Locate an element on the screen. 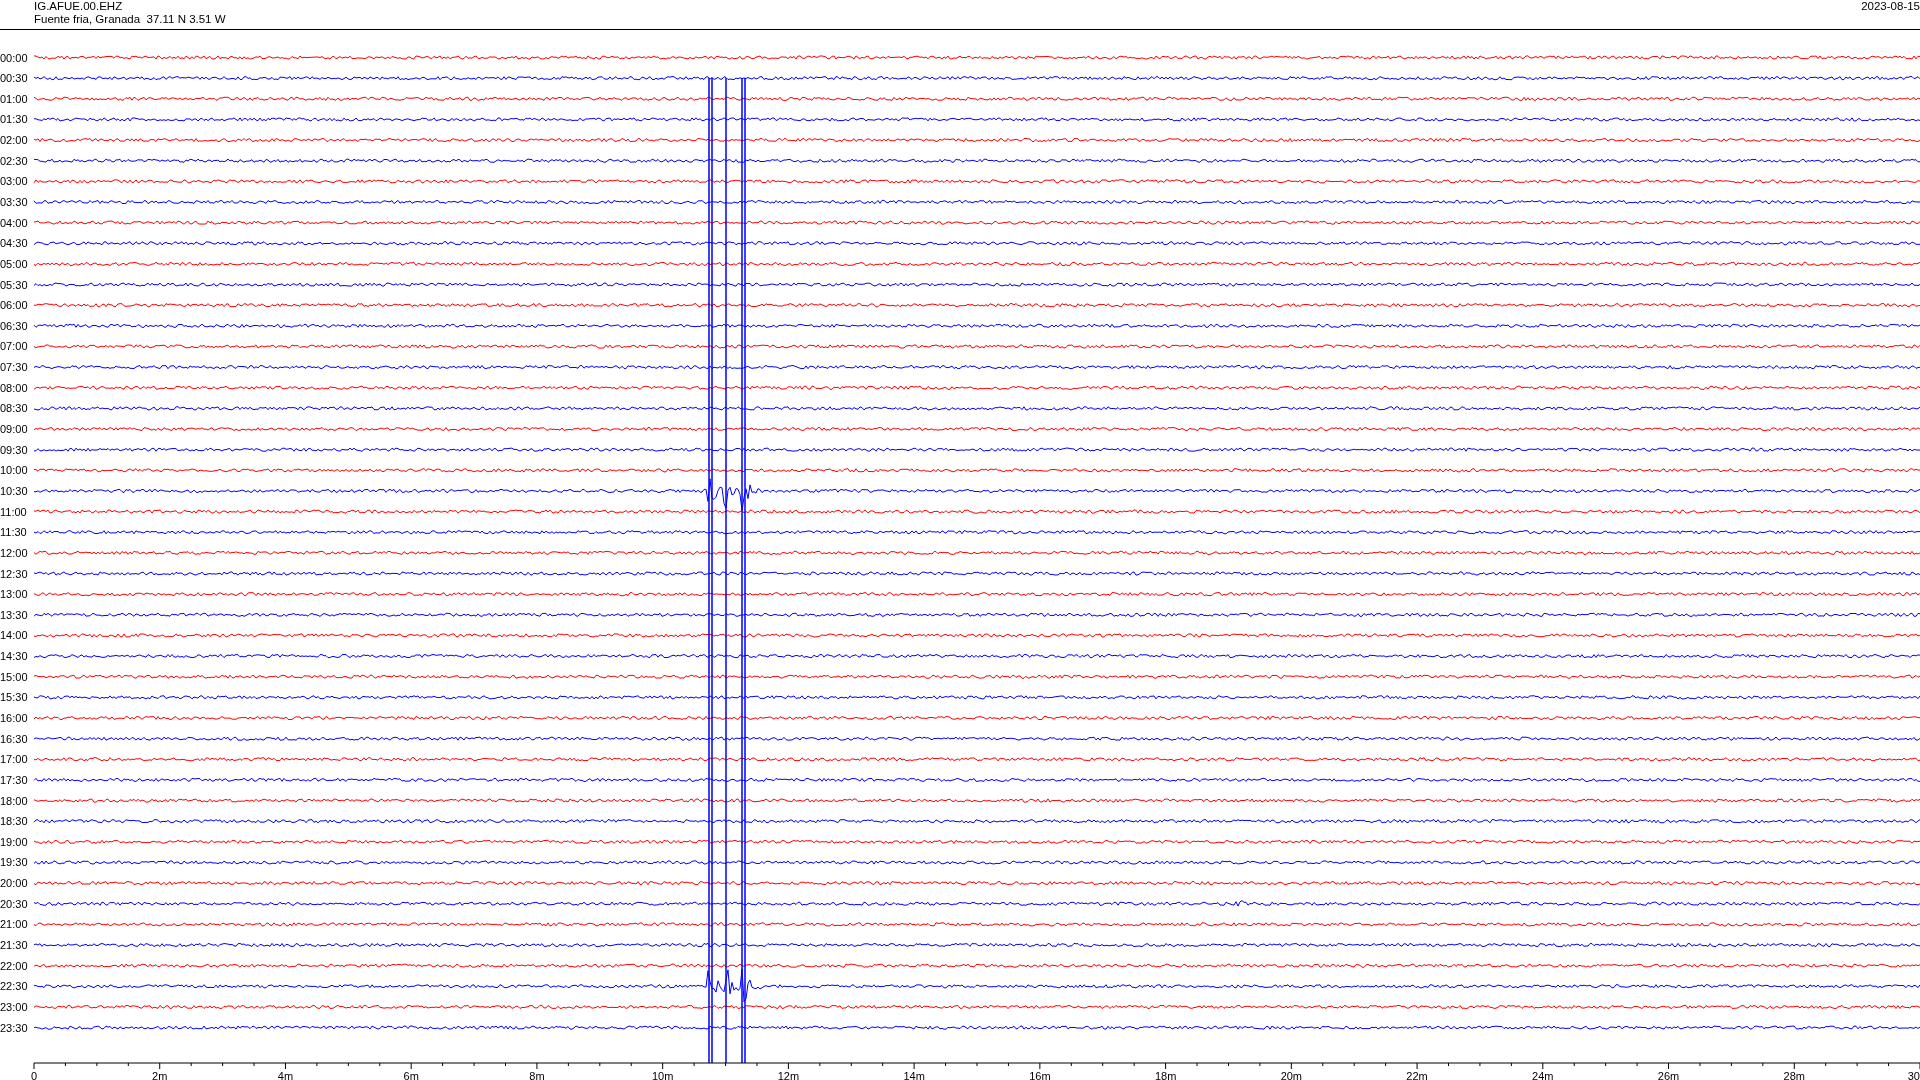 Image resolution: width=1920 pixels, height=1080 pixels. time-label: 02:30 is located at coordinates (14, 160).